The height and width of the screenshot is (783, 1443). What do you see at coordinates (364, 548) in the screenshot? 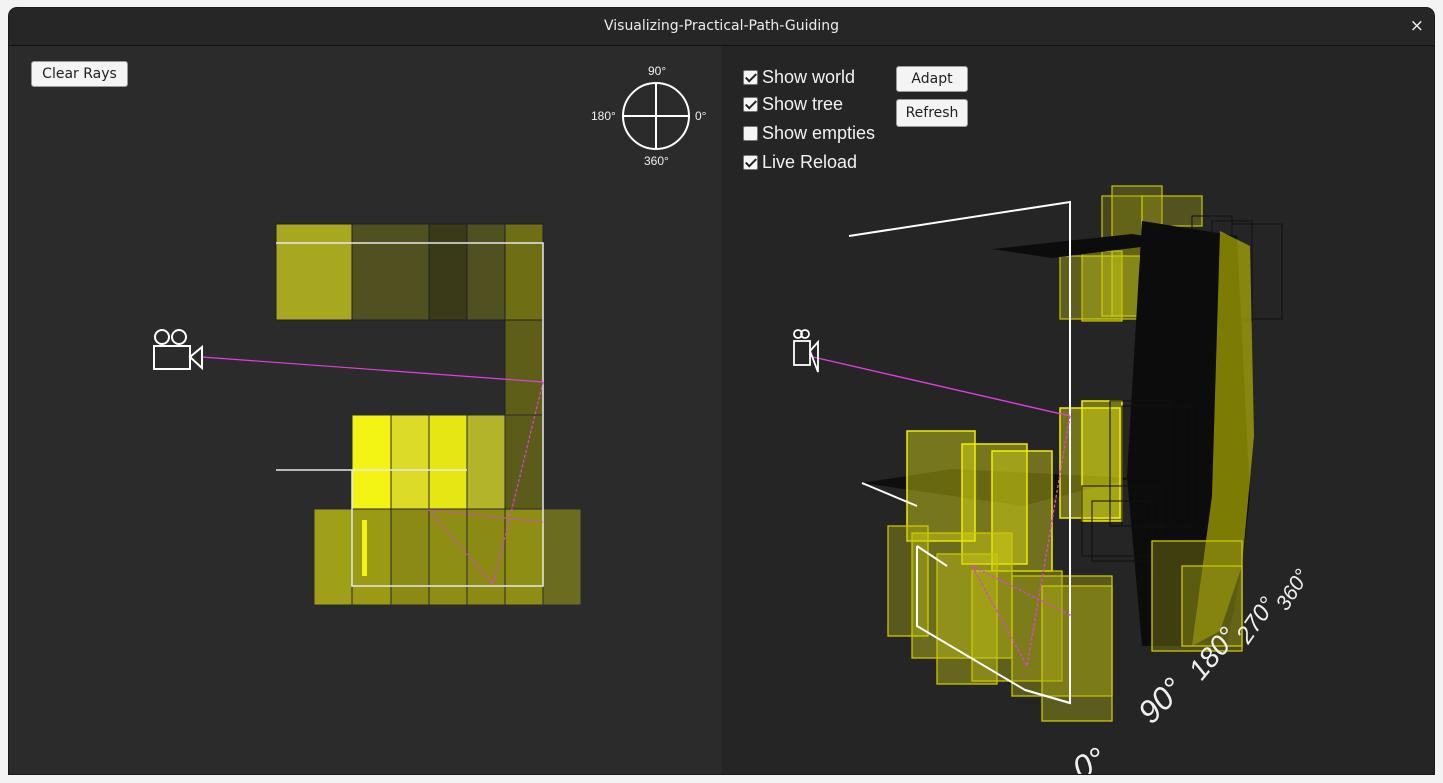
I see `light-source` at bounding box center [364, 548].